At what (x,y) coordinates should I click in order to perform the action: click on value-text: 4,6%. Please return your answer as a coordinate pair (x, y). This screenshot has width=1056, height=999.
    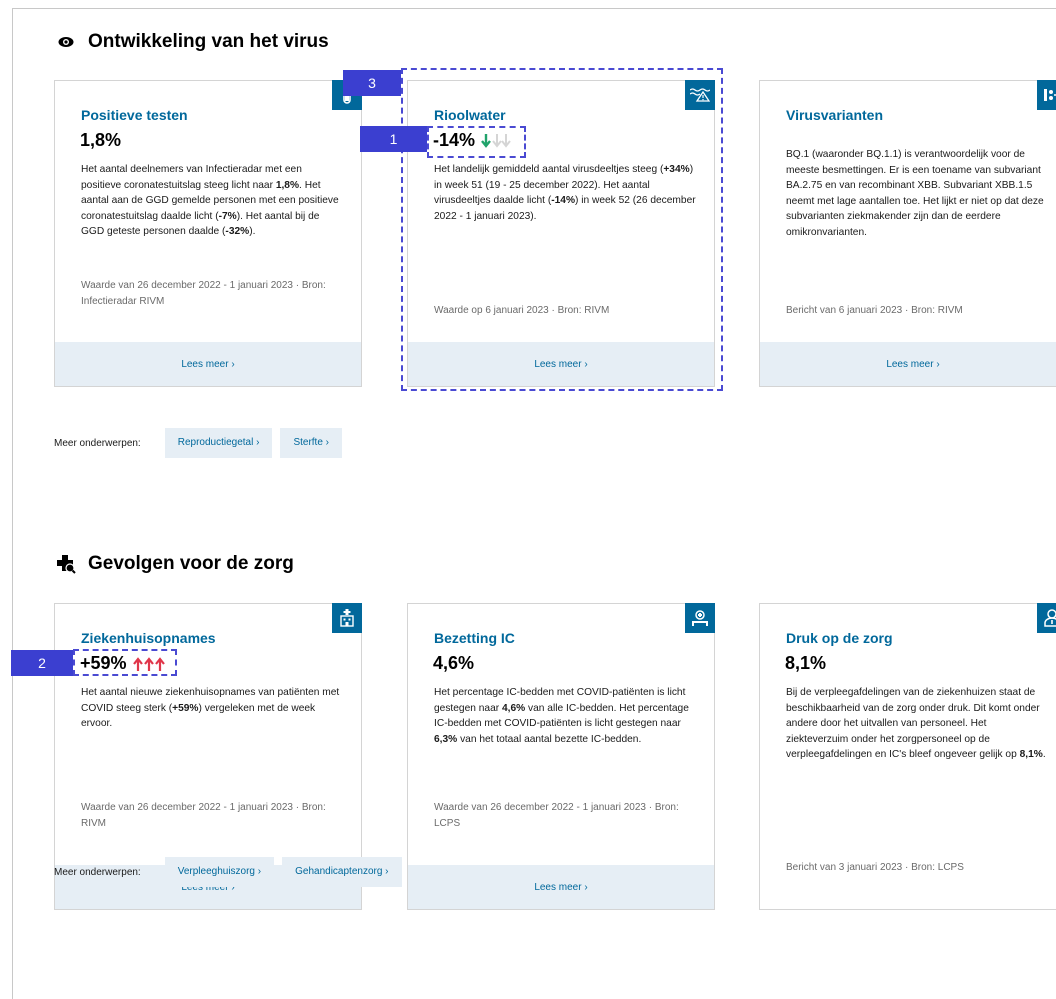
    Looking at the image, I should click on (454, 663).